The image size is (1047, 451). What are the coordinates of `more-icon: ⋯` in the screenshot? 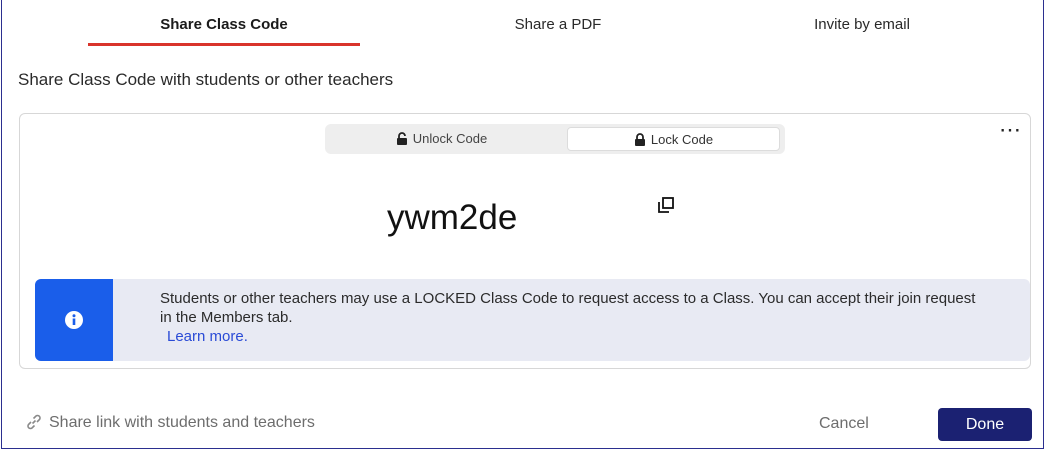 It's located at (1010, 130).